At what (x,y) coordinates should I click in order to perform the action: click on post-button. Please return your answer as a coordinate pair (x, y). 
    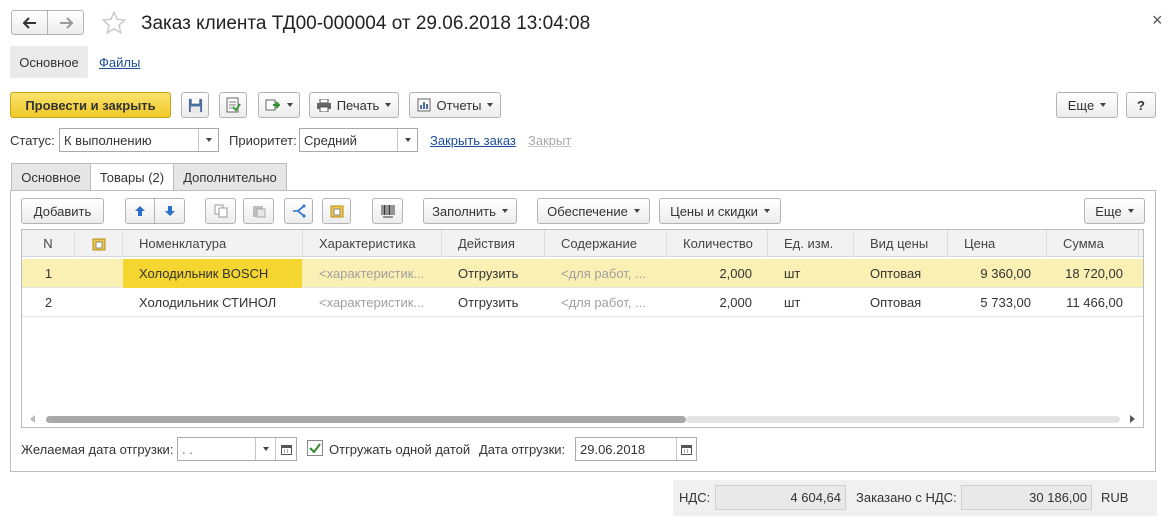
    Looking at the image, I should click on (233, 105).